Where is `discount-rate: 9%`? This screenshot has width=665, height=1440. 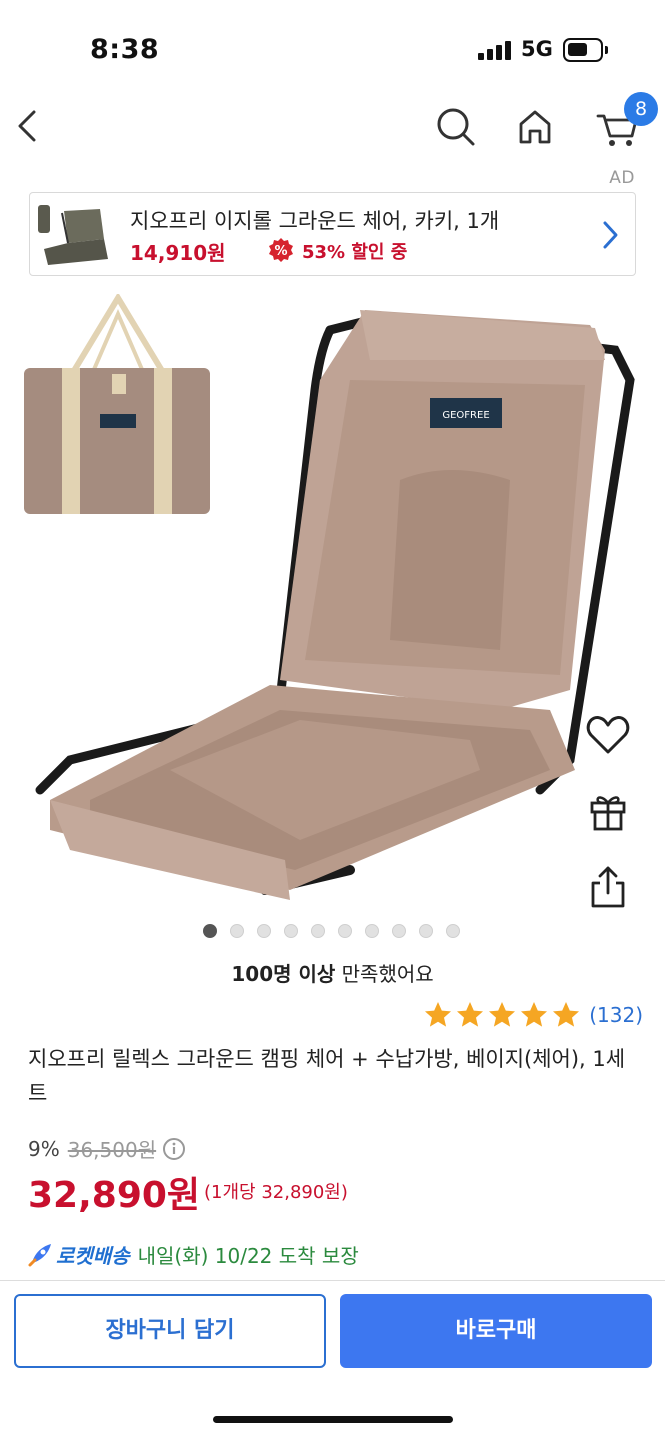 discount-rate: 9% is located at coordinates (44, 1148).